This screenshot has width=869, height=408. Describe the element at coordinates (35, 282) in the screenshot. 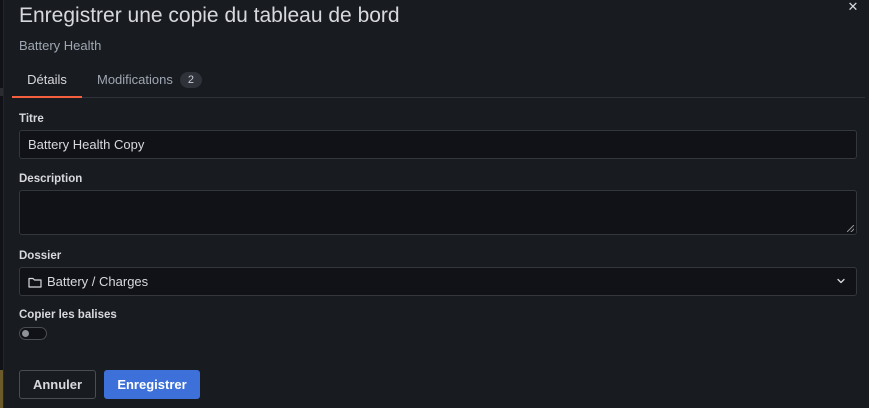

I see `folder-icon` at that location.